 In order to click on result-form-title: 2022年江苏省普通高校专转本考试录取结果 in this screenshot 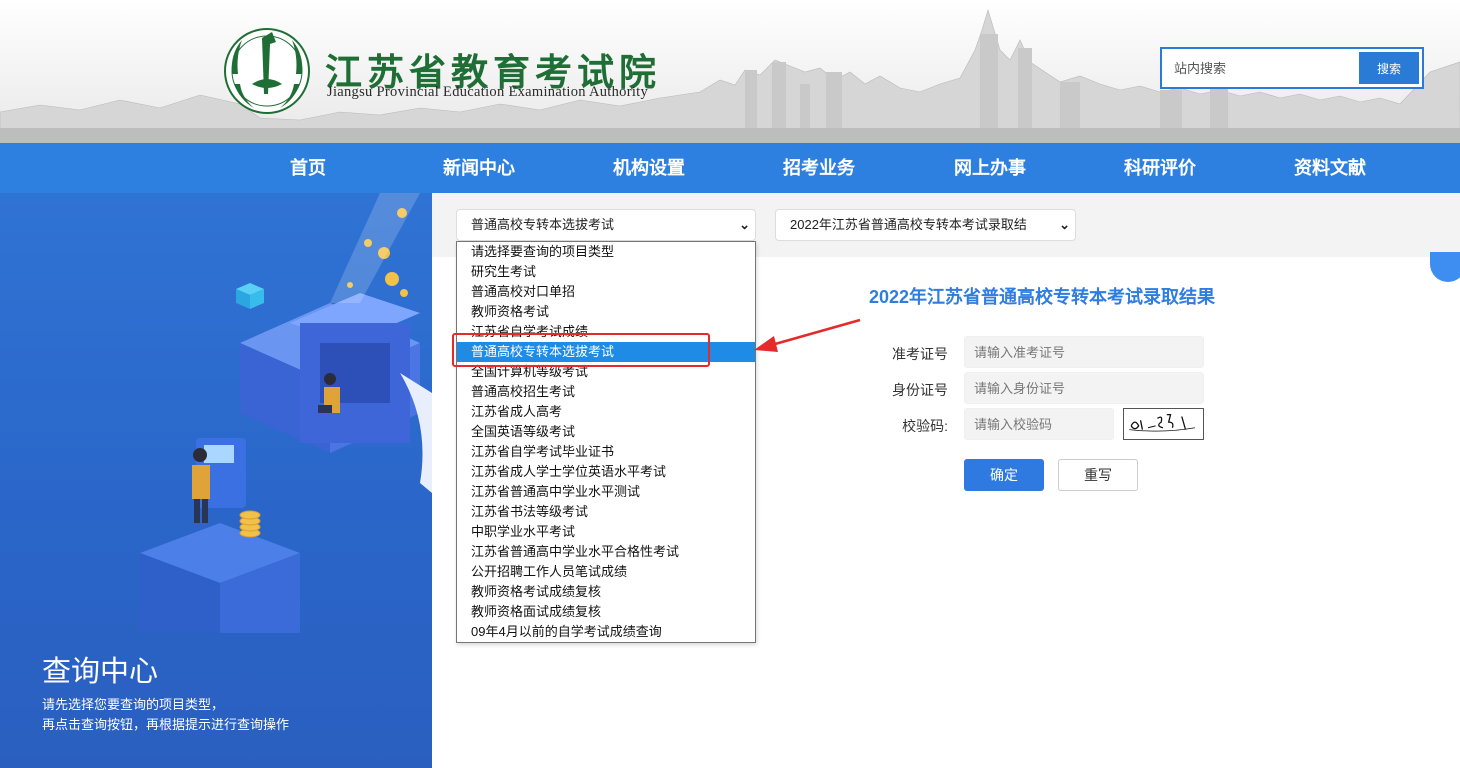, I will do `click(1042, 297)`.